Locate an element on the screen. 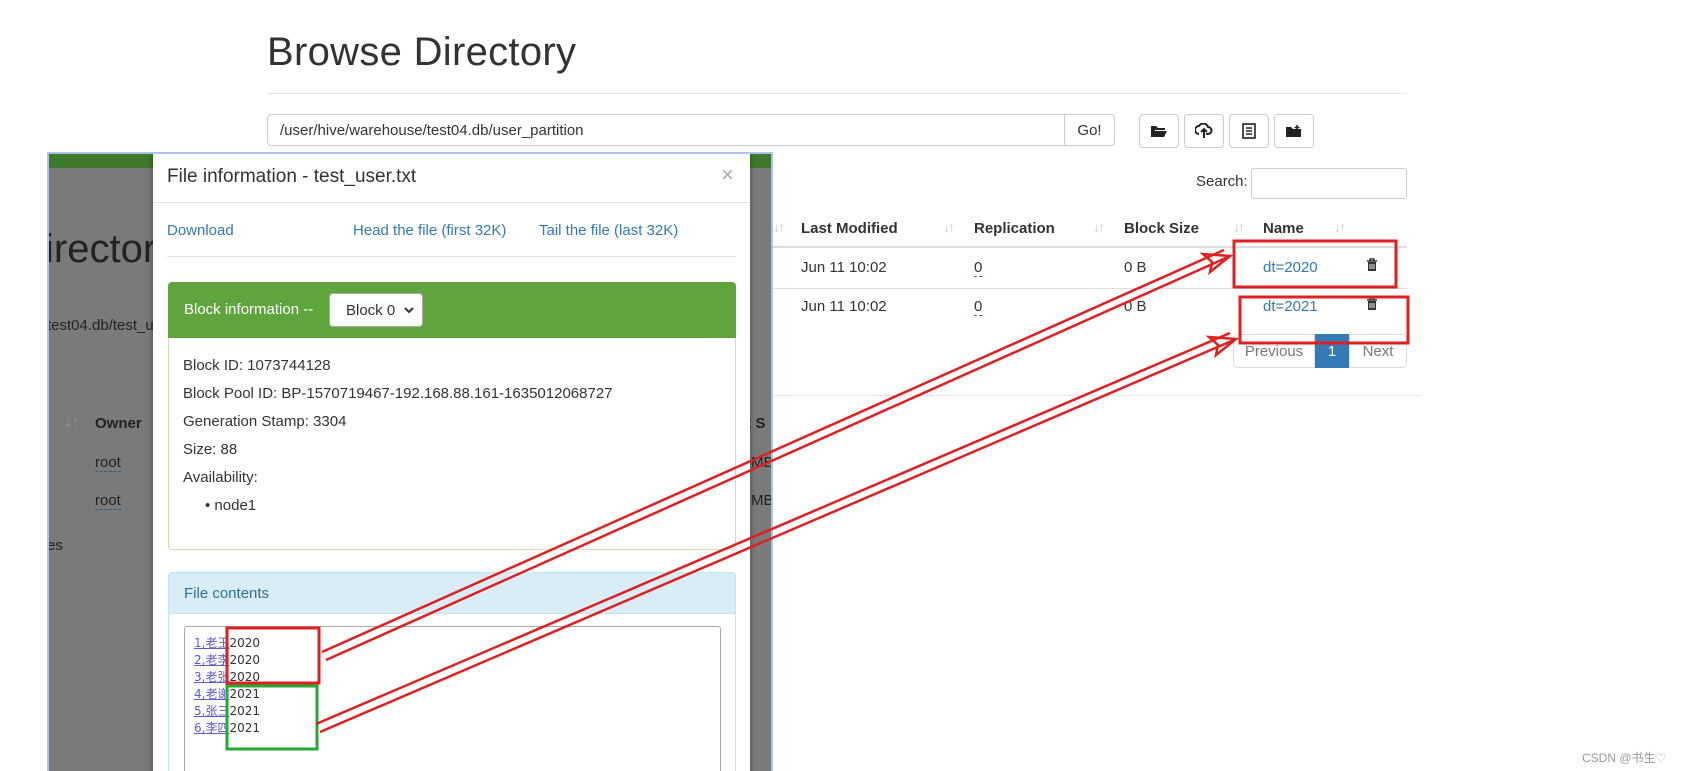 The image size is (1682, 771). annotation-box-2020-lines is located at coordinates (273, 655).